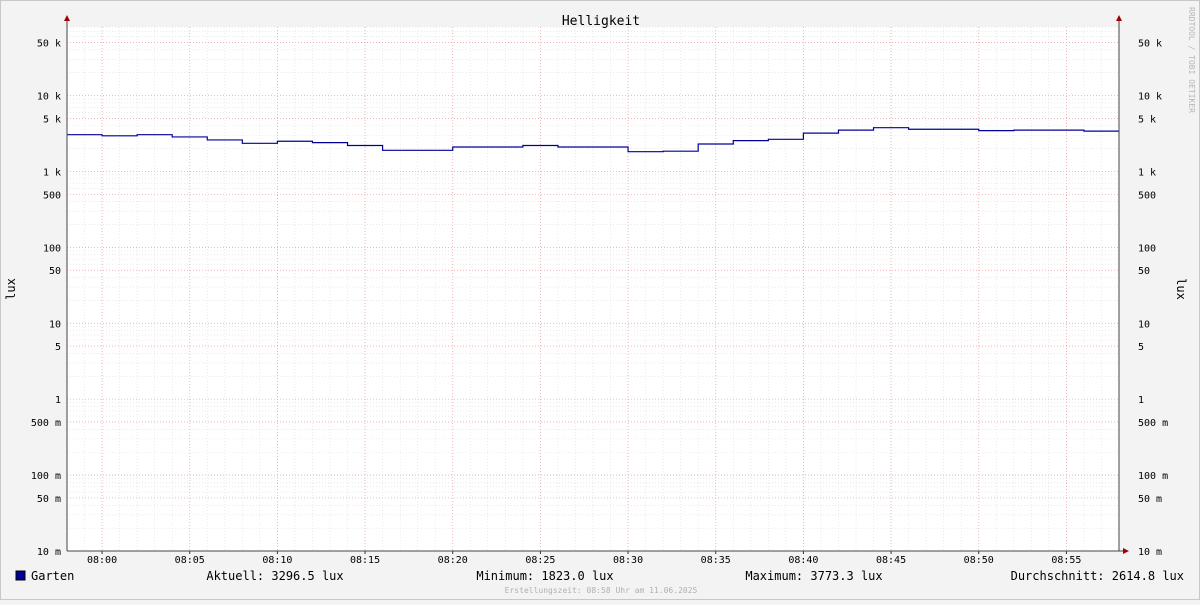 The image size is (1200, 605). Describe the element at coordinates (49, 499) in the screenshot. I see `y-tick-label-left: 50 m` at that location.